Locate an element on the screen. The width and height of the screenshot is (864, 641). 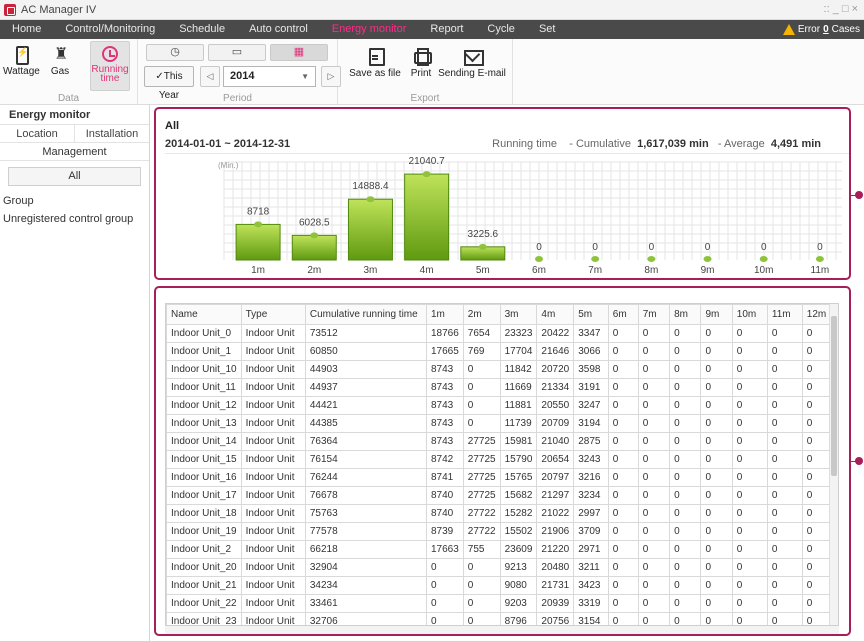
x-tick-7m: 7m is located at coordinates (595, 270).